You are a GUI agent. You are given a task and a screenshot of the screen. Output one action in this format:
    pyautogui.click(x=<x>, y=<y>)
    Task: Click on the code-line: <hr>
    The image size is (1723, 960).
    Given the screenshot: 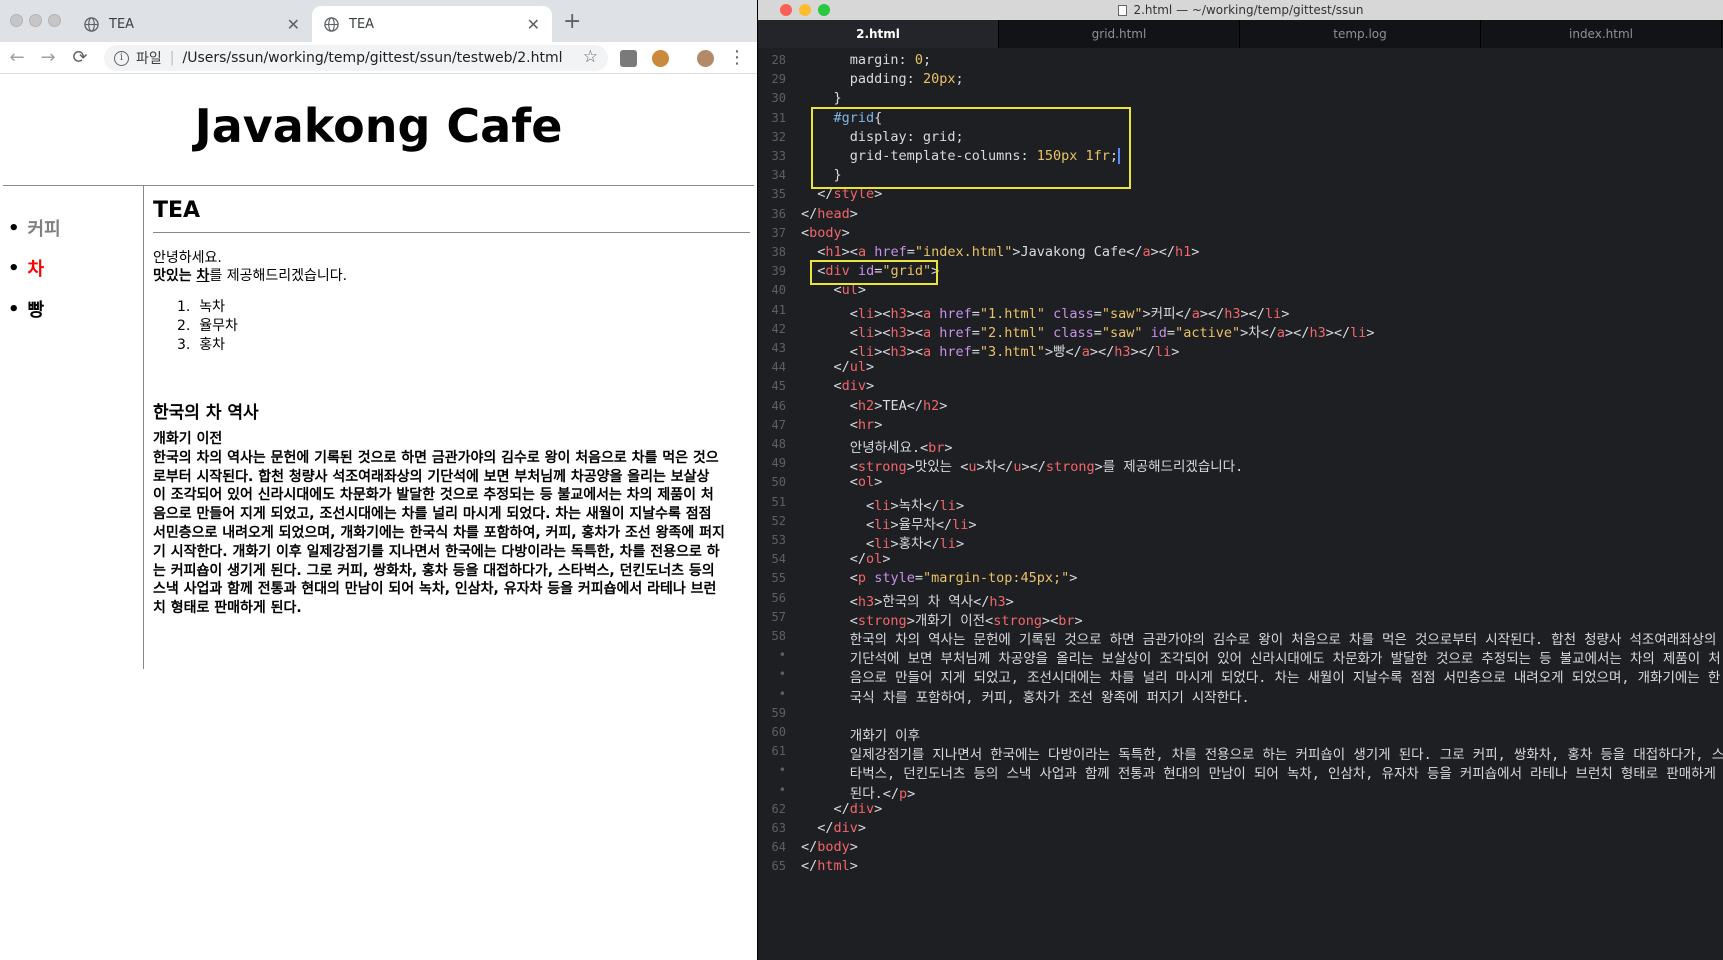 What is the action you would take?
    pyautogui.click(x=842, y=424)
    